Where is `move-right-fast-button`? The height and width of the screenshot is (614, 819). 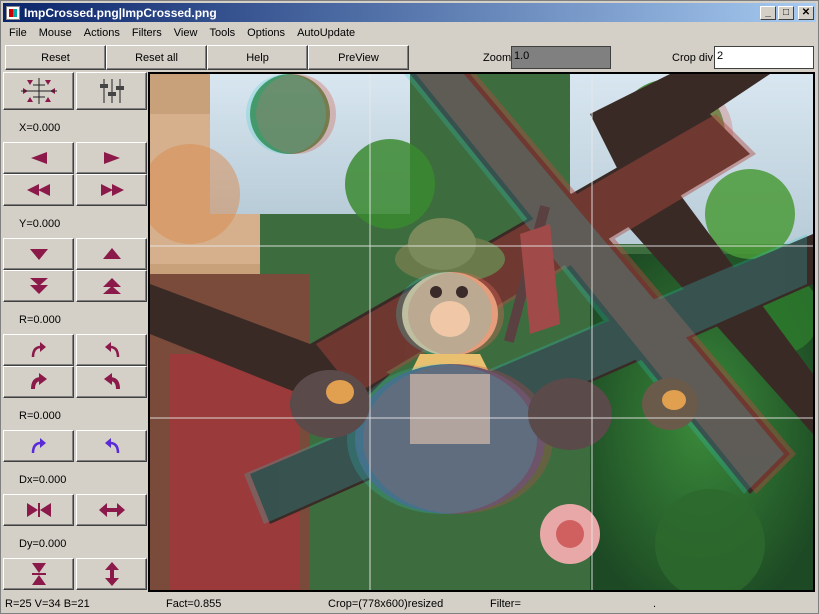 move-right-fast-button is located at coordinates (111, 190).